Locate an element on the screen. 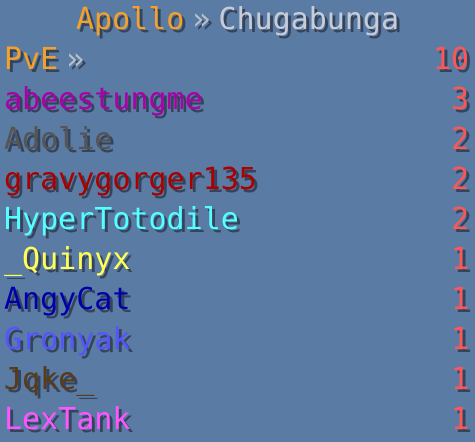 This screenshot has height=442, width=475. player-name: Gronyak is located at coordinates (67, 339).